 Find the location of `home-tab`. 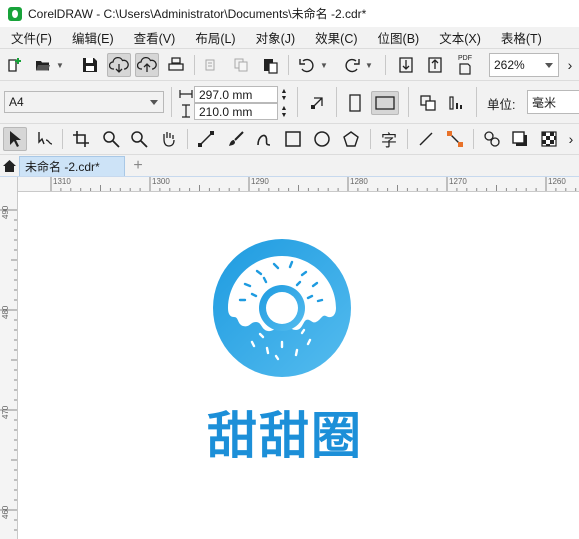

home-tab is located at coordinates (9, 165).